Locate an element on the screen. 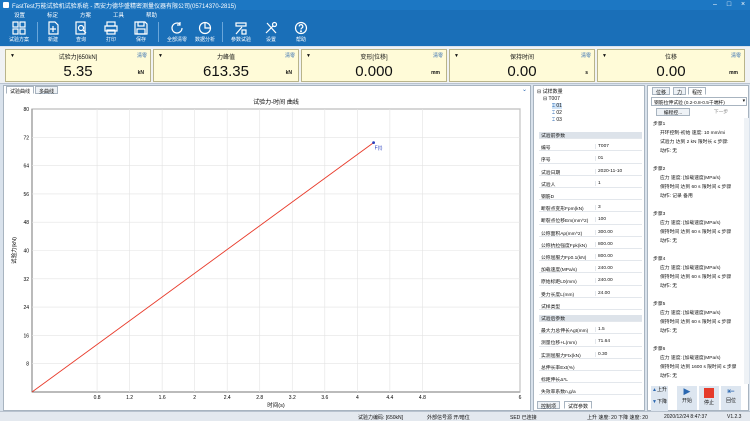  param-row: 公称屈服力Fp0.1(kN) 800.00 is located at coordinates (590, 258).